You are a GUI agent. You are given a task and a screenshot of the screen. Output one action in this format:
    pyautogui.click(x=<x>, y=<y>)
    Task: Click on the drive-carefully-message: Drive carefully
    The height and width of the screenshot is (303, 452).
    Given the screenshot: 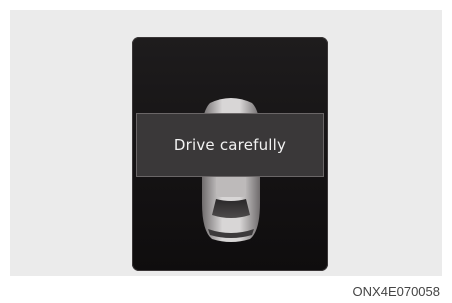 What is the action you would take?
    pyautogui.click(x=230, y=145)
    